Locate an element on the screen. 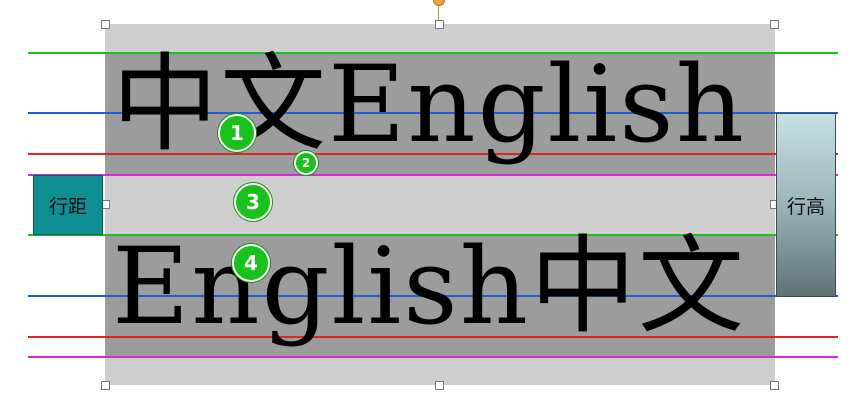 The width and height of the screenshot is (867, 408). resize-handle-bottom-right is located at coordinates (774, 385).